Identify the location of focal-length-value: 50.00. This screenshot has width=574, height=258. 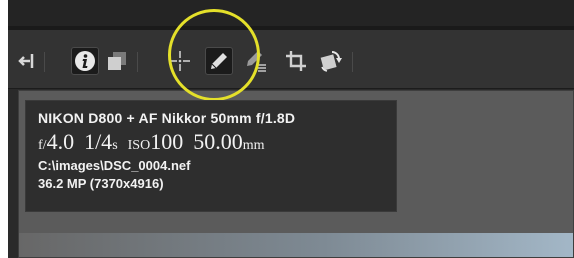
(218, 141).